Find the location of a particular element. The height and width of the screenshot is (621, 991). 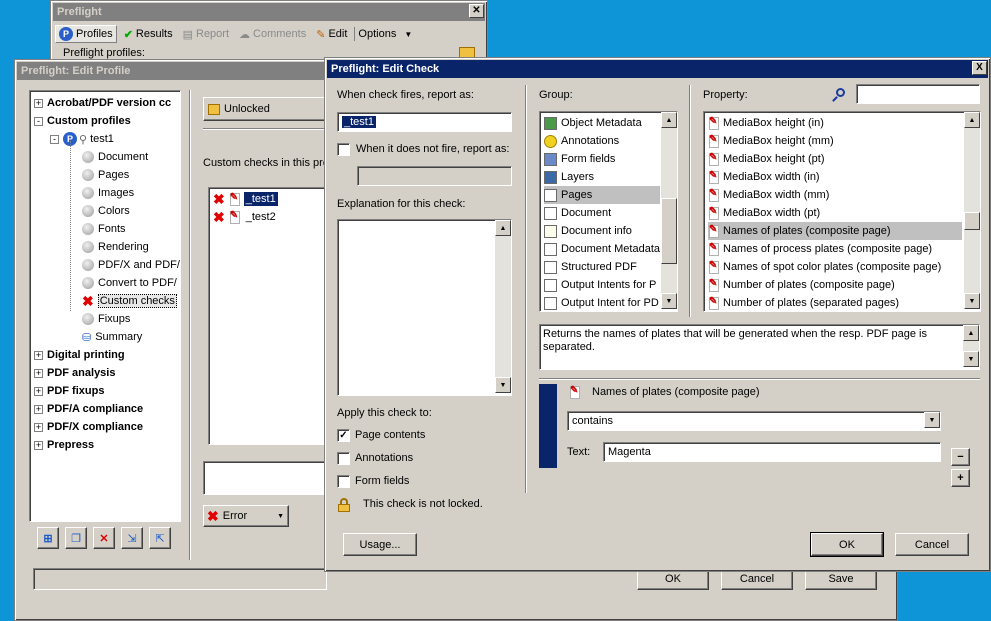

tree-item: PDF/X and PDF/ is located at coordinates (131, 265).